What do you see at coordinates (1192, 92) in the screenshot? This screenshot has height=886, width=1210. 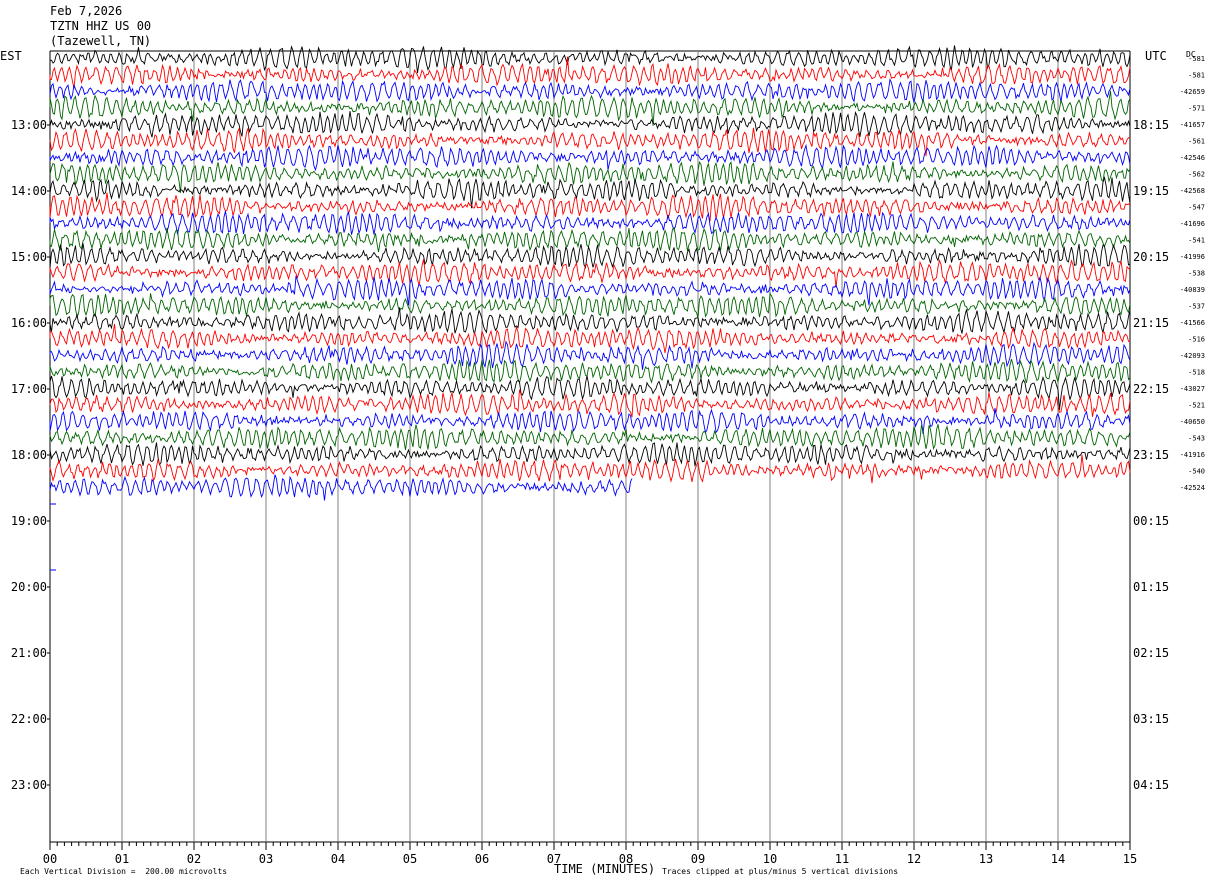 I see `dc-offset-label: -42659` at bounding box center [1192, 92].